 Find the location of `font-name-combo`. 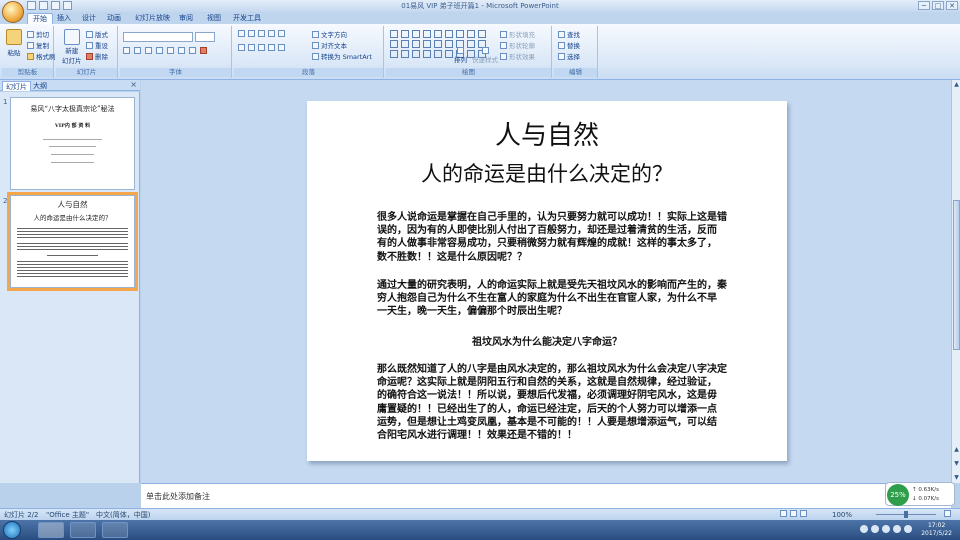

font-name-combo is located at coordinates (158, 37).